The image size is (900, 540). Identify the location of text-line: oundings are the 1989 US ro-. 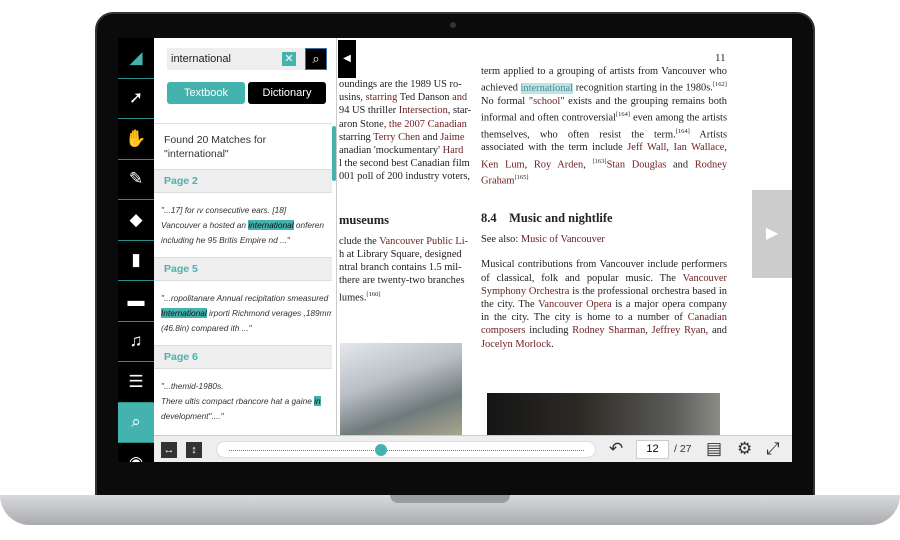
(405, 84).